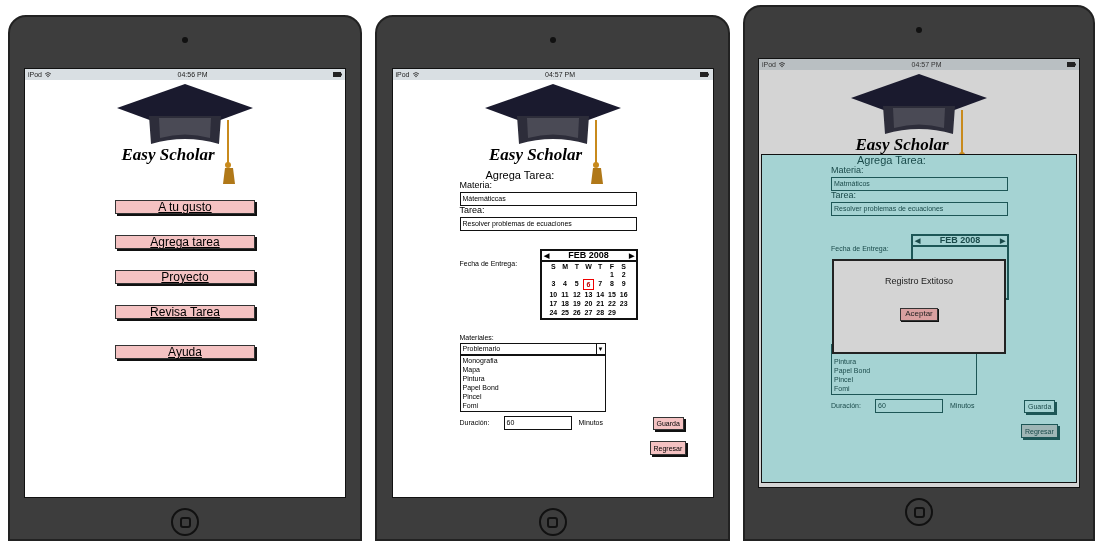  What do you see at coordinates (919, 281) in the screenshot?
I see `dialog-message: Registro Extitoso` at bounding box center [919, 281].